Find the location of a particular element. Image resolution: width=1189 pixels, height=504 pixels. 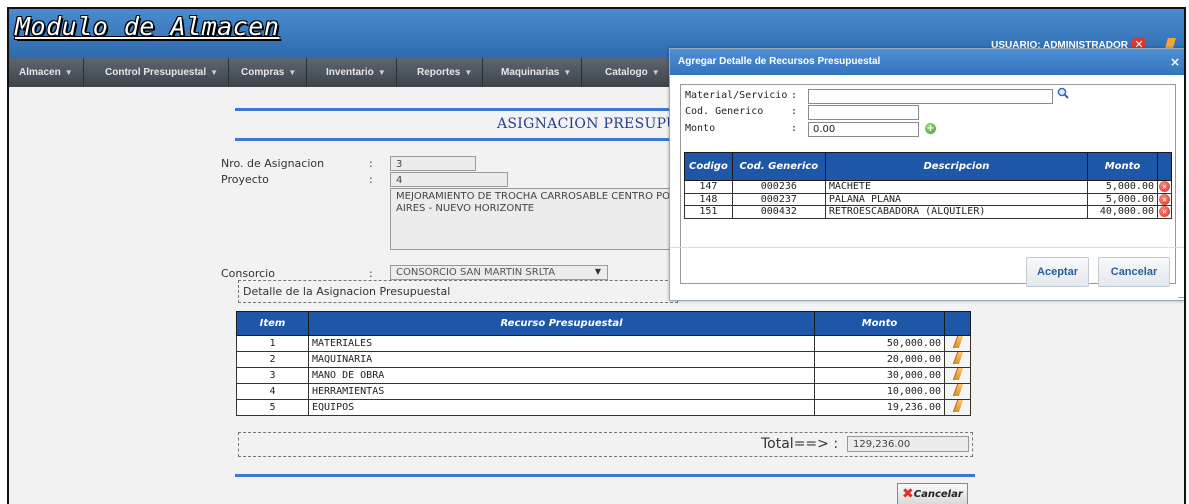

dialog-cancel-button: Cancelar is located at coordinates (1134, 272).